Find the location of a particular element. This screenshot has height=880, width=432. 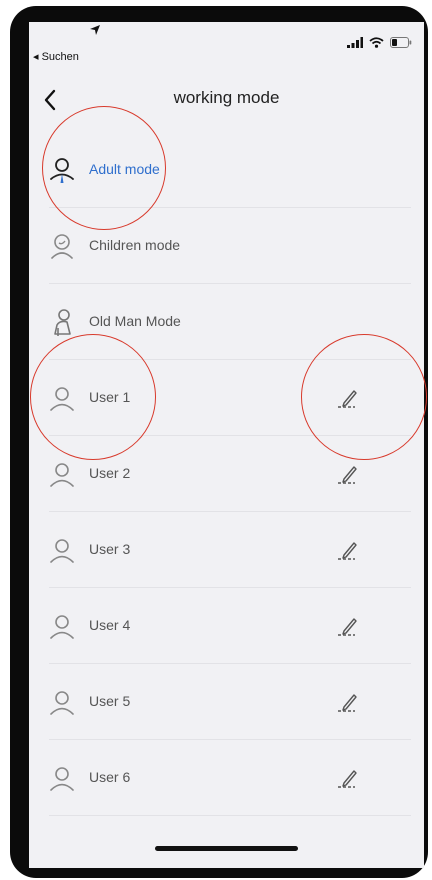

mode-label: User 2 is located at coordinates (110, 473).